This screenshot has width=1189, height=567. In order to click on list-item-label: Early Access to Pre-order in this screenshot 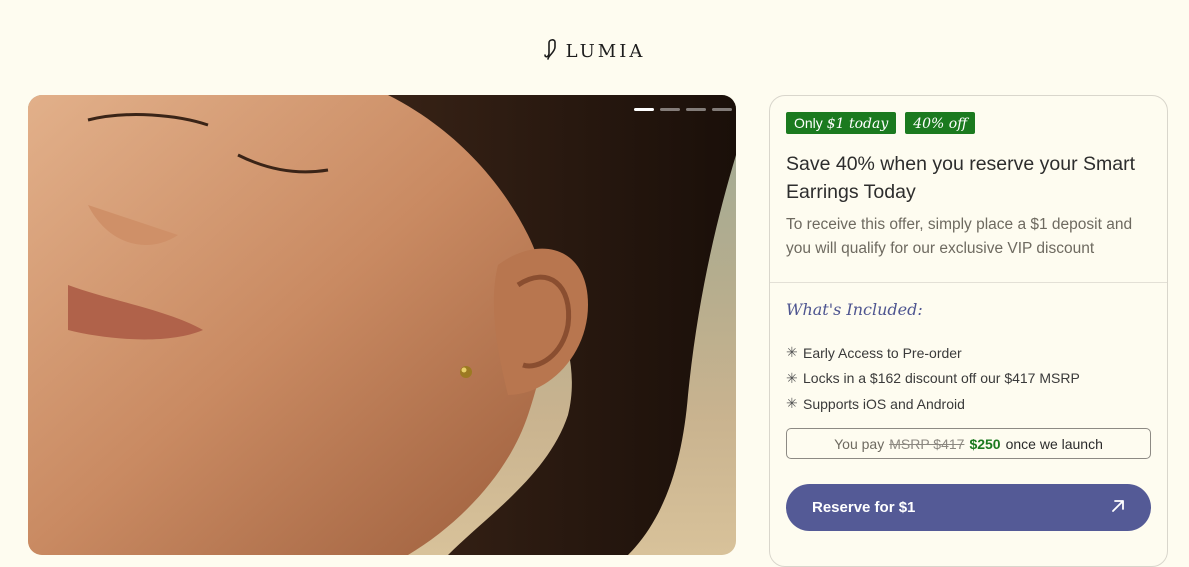, I will do `click(882, 352)`.